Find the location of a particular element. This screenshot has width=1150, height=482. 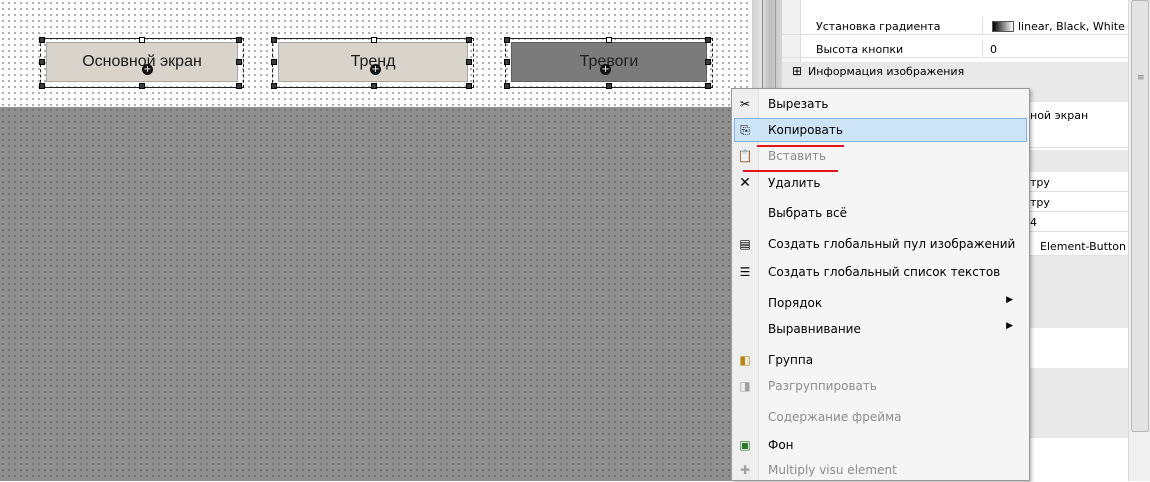

menu-item-label: Создать глобальный пул изображений is located at coordinates (892, 244).